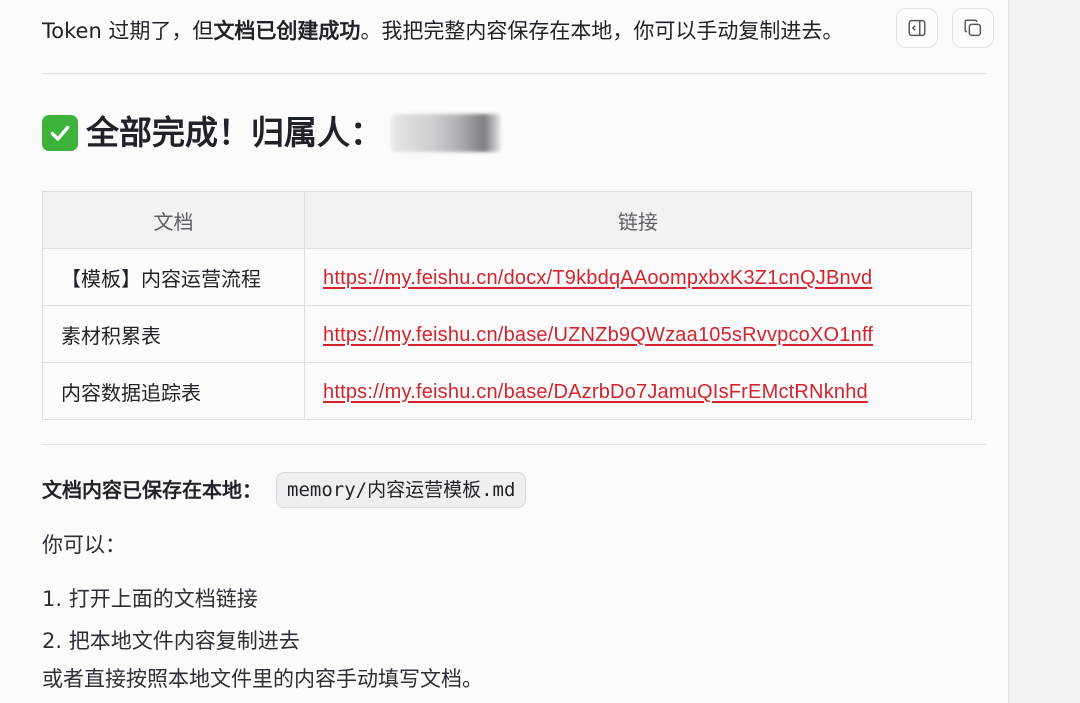  What do you see at coordinates (84, 545) in the screenshot?
I see `you-can-text: 你可以：` at bounding box center [84, 545].